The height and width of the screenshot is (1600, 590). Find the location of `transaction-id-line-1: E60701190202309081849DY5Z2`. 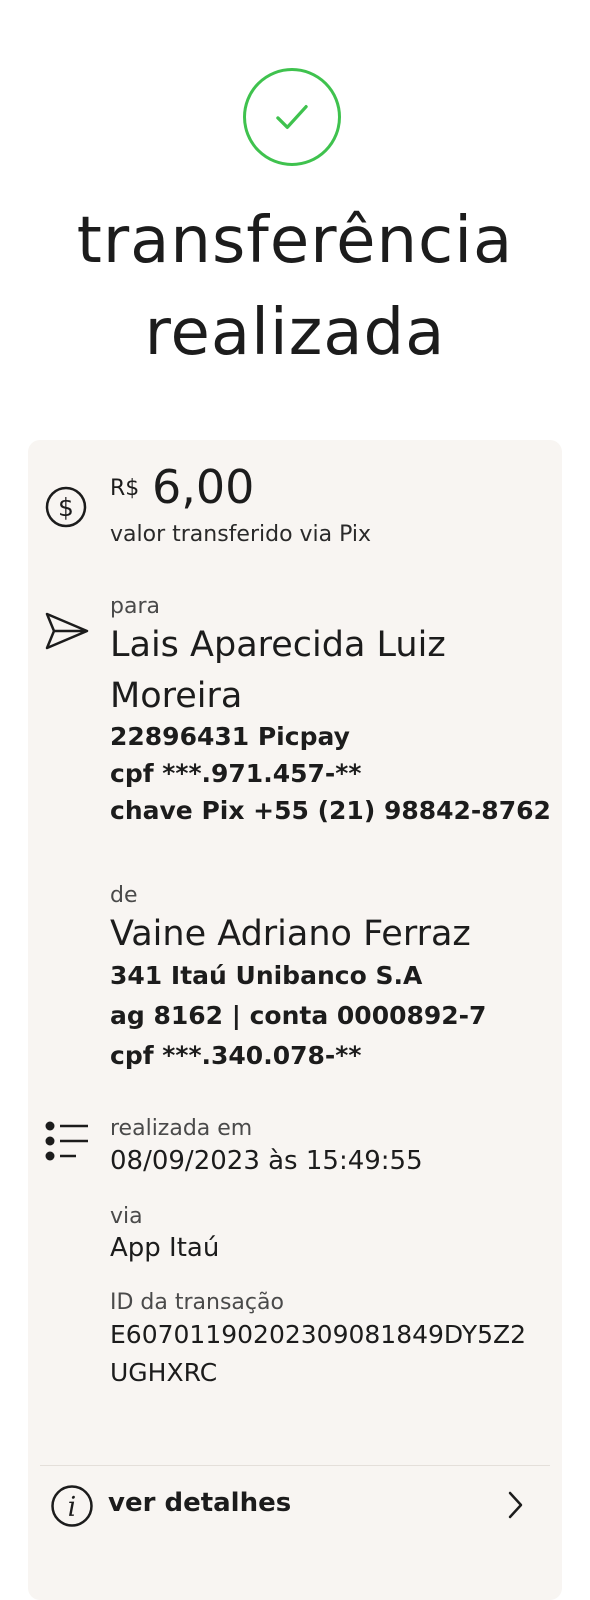

transaction-id-line-1: E60701190202309081849DY5Z2 is located at coordinates (318, 1334).